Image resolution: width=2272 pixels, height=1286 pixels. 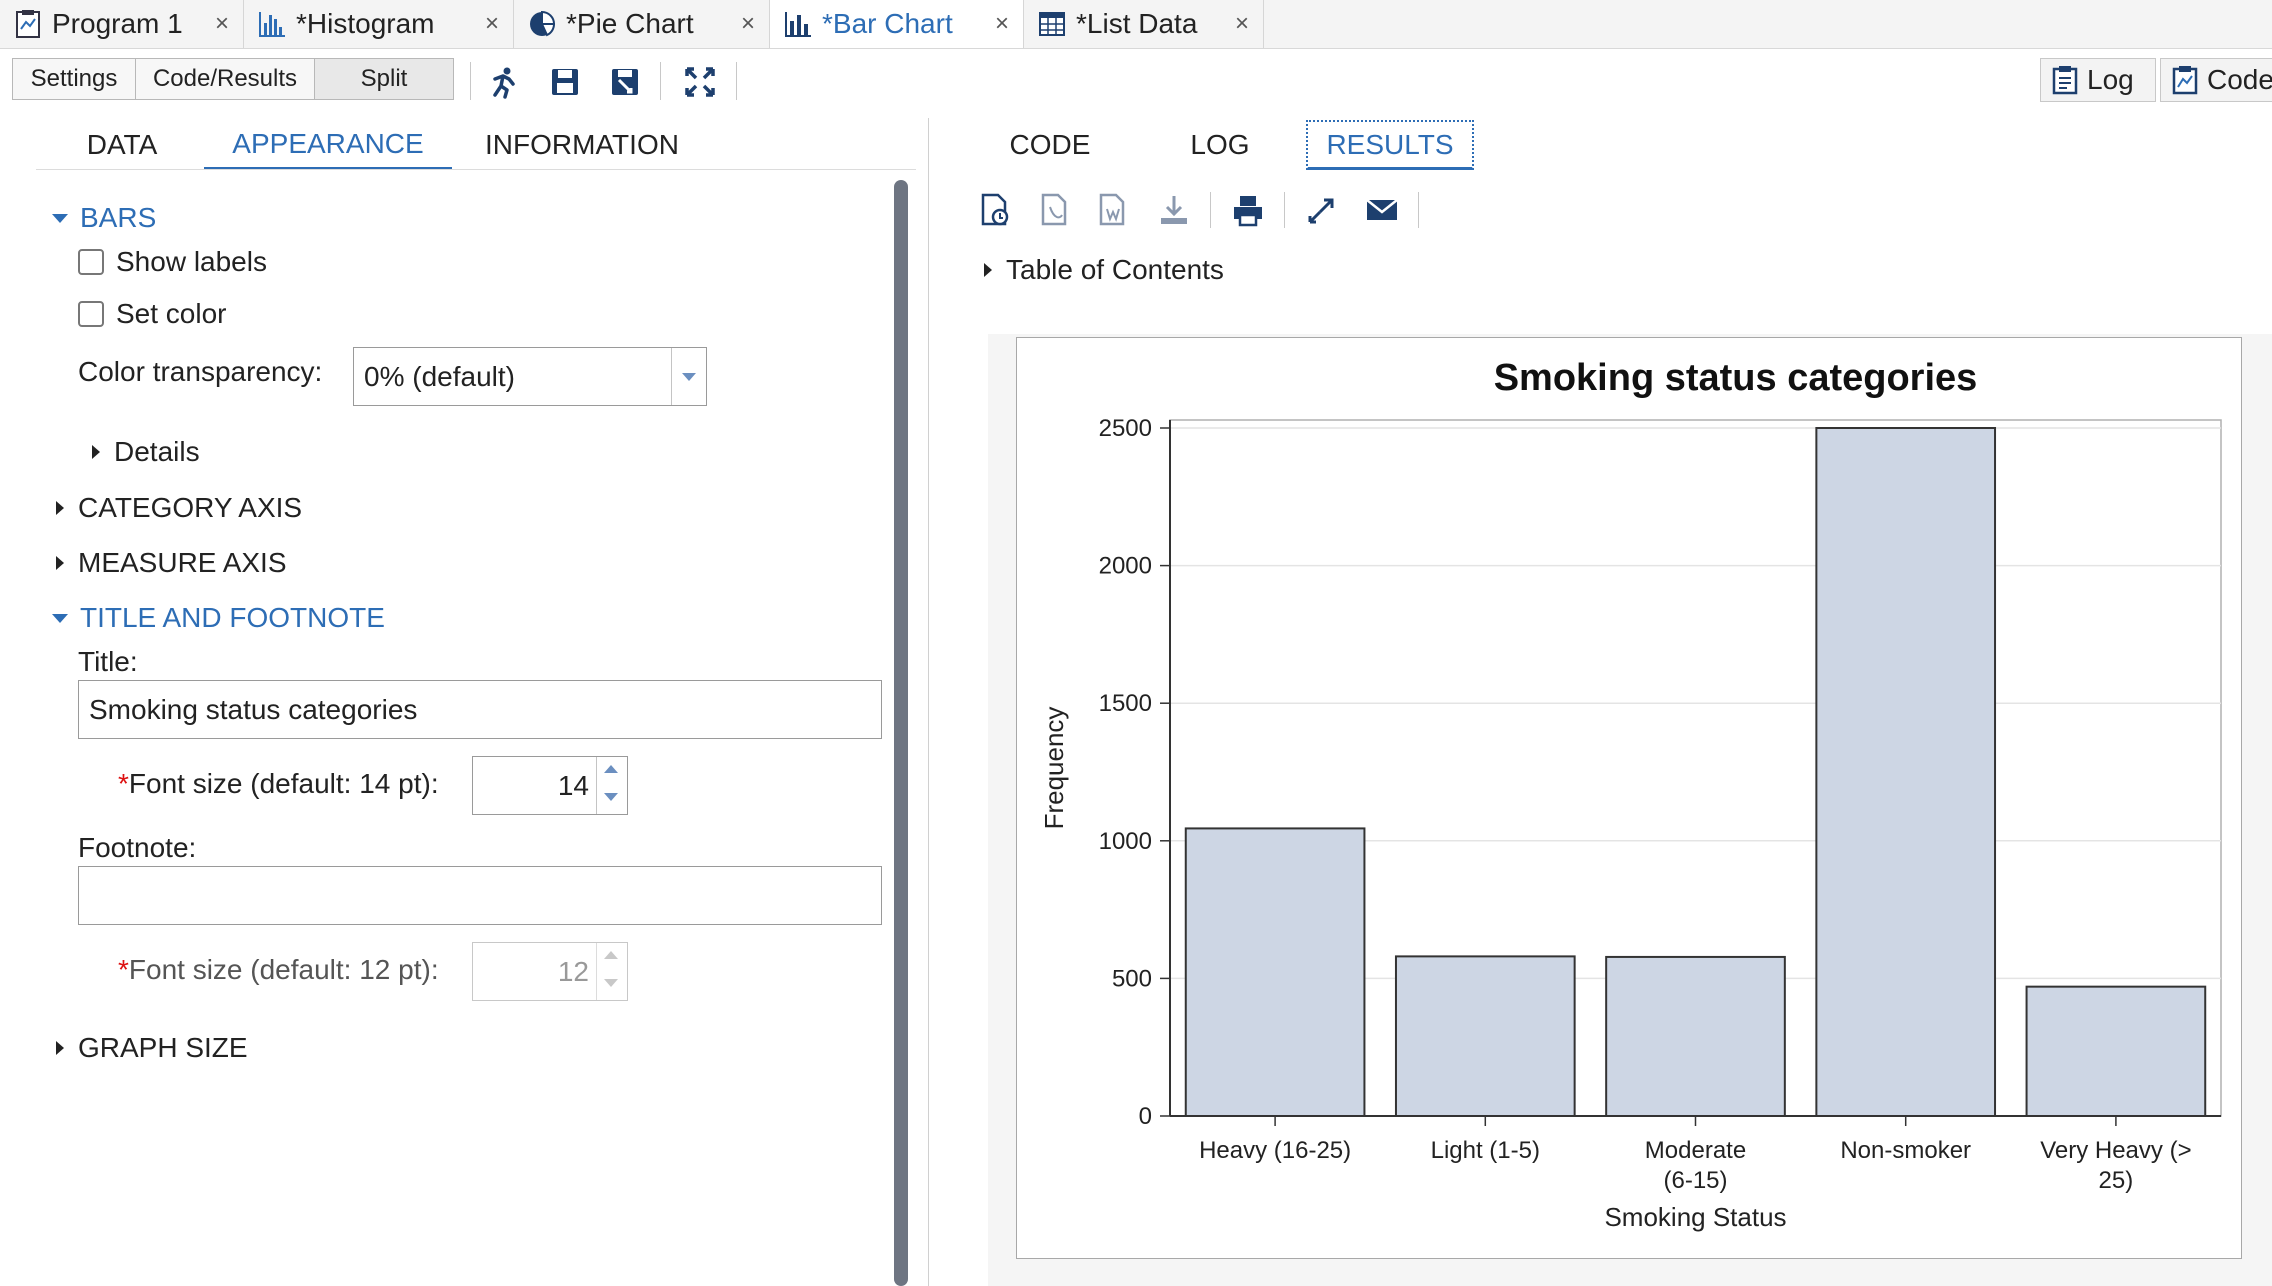 What do you see at coordinates (439, 376) in the screenshot?
I see `color-transparency-value: 0% (default)` at bounding box center [439, 376].